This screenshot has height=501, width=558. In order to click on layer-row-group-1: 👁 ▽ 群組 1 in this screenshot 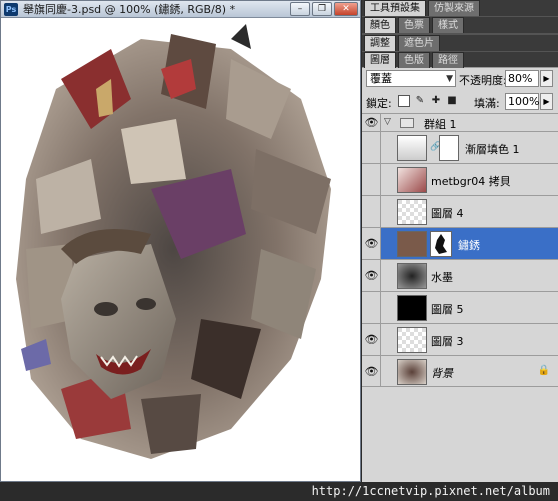, I will do `click(460, 122)`.